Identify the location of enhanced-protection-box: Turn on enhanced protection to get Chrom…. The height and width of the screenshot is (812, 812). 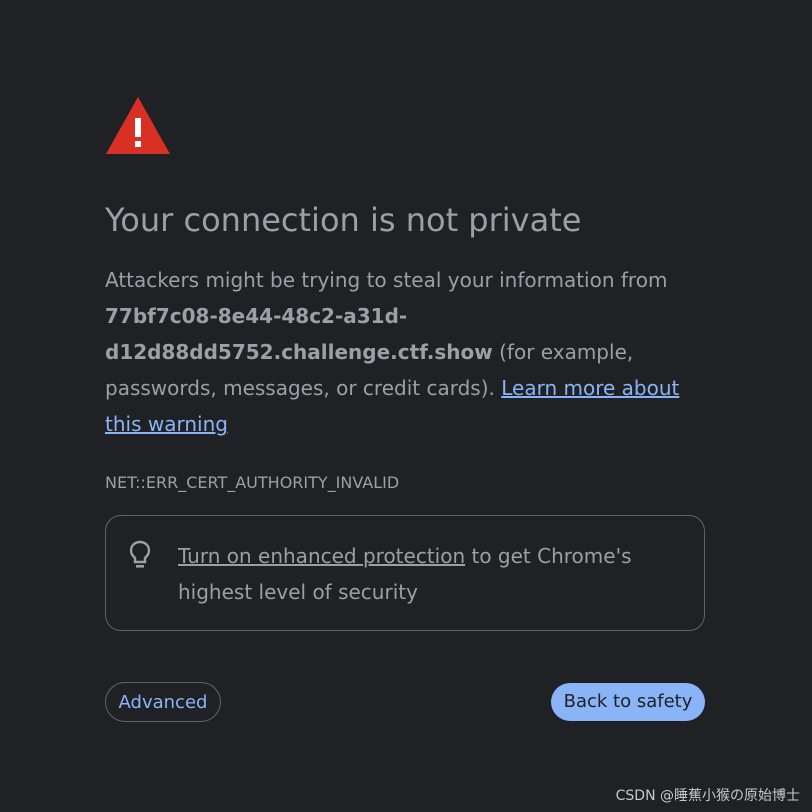
(405, 573).